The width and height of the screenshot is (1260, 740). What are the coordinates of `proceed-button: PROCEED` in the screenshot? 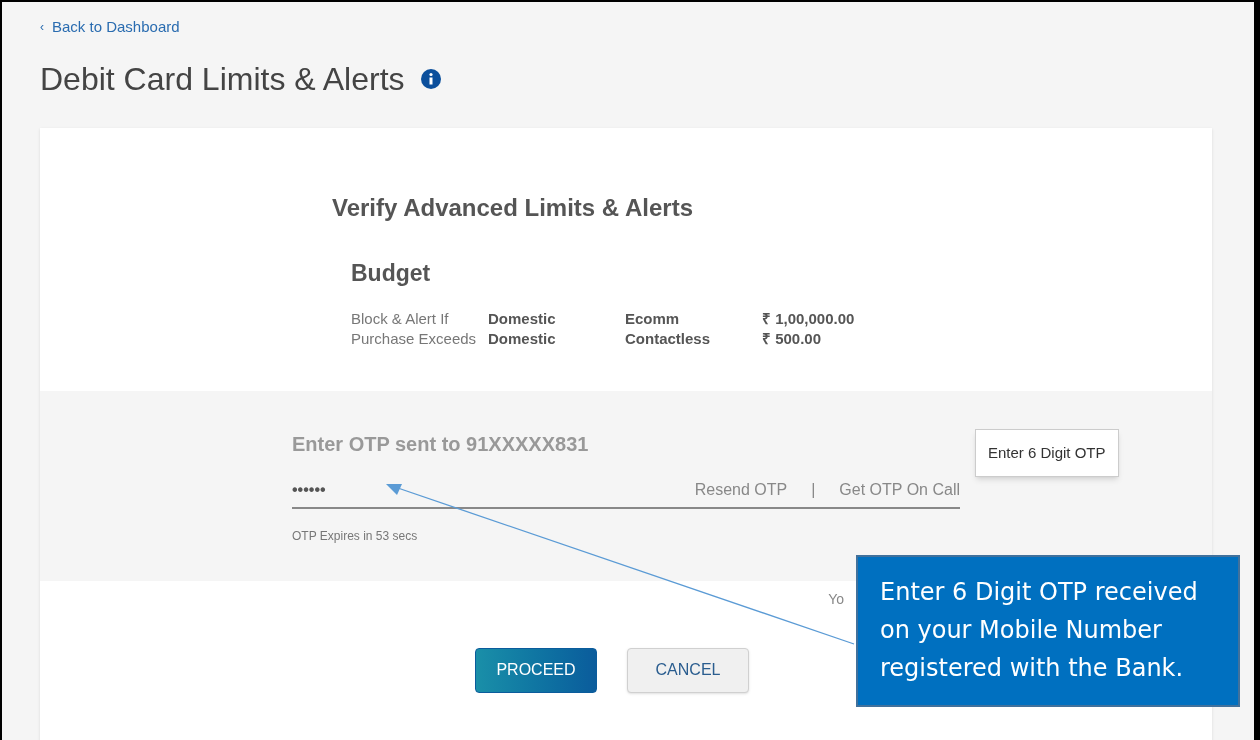 It's located at (536, 670).